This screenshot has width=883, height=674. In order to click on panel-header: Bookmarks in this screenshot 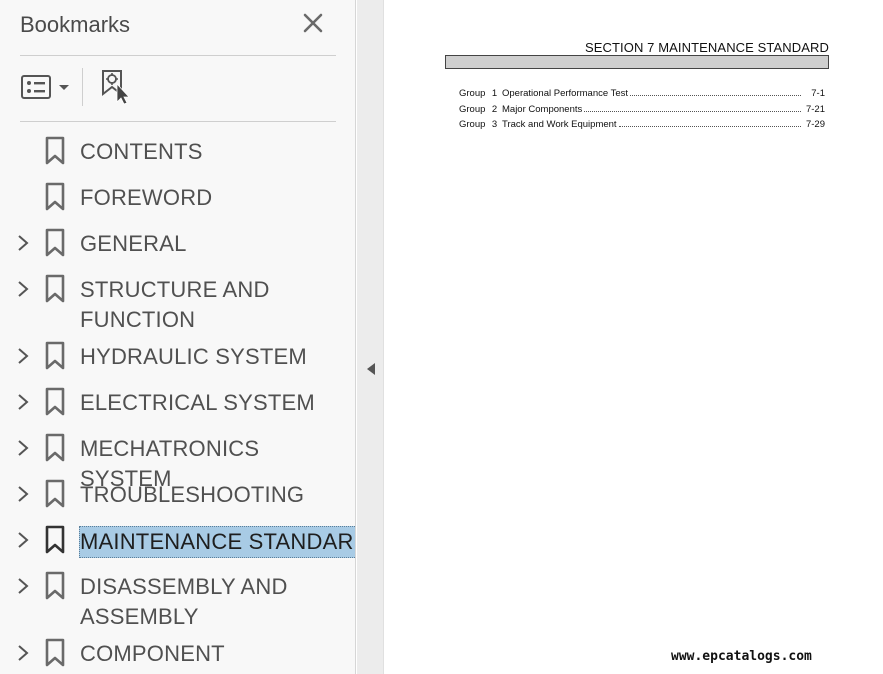, I will do `click(178, 27)`.